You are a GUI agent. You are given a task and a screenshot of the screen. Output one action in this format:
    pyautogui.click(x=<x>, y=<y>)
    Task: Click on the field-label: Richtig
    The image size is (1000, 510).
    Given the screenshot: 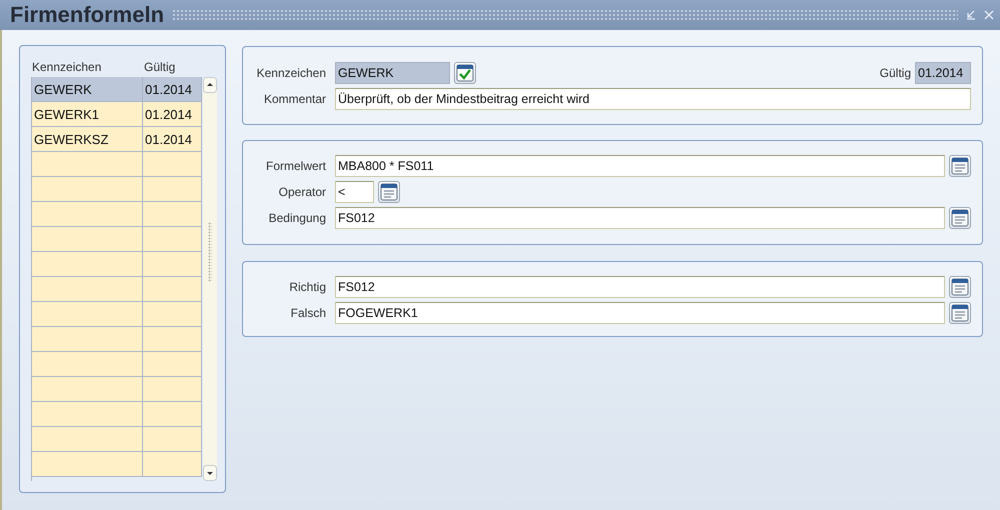 What is the action you would take?
    pyautogui.click(x=307, y=287)
    